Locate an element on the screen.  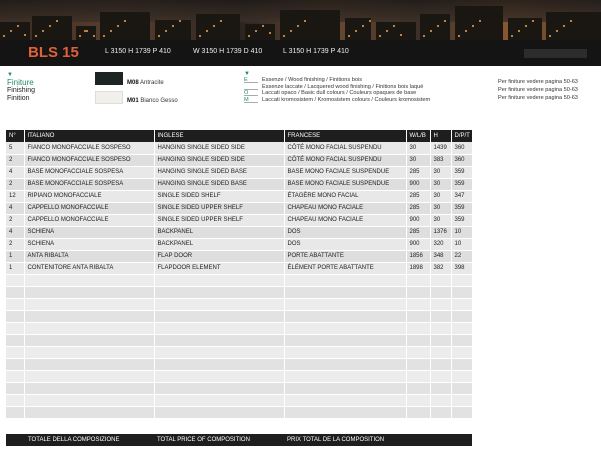
table-cell: CONTENITORE ANTA RIBALTA is located at coordinates (89, 268).